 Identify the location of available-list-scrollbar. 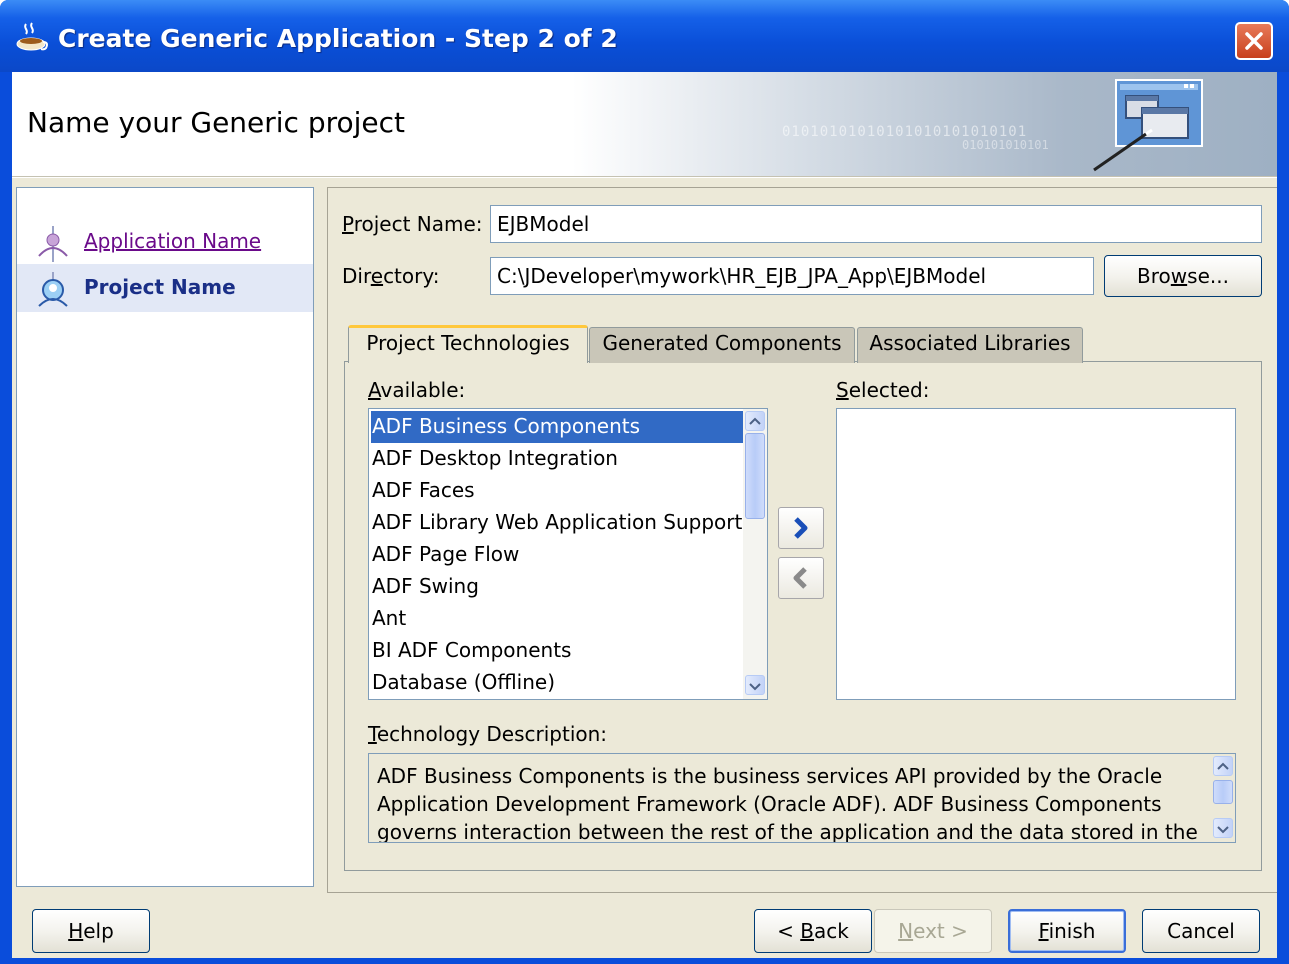
(755, 554).